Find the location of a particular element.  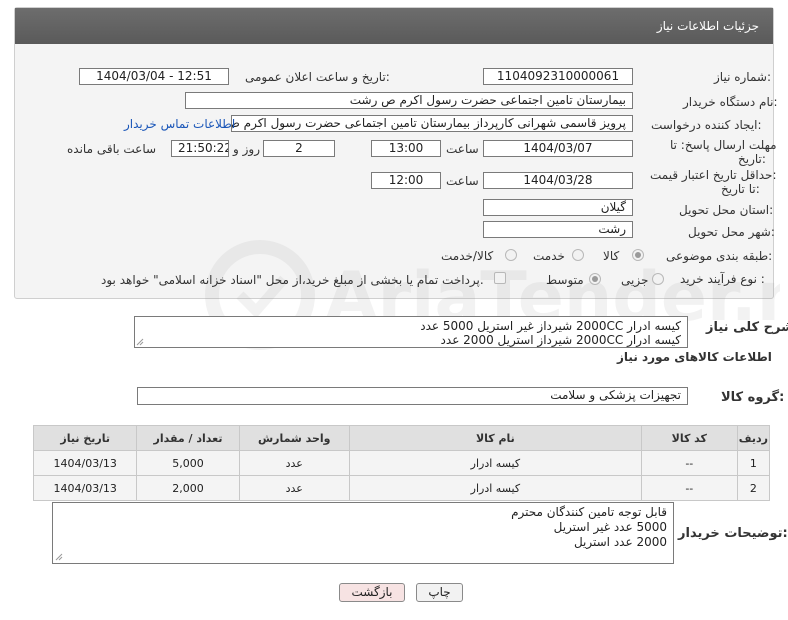

remaining-time-field: 21:50:22 is located at coordinates (200, 148).